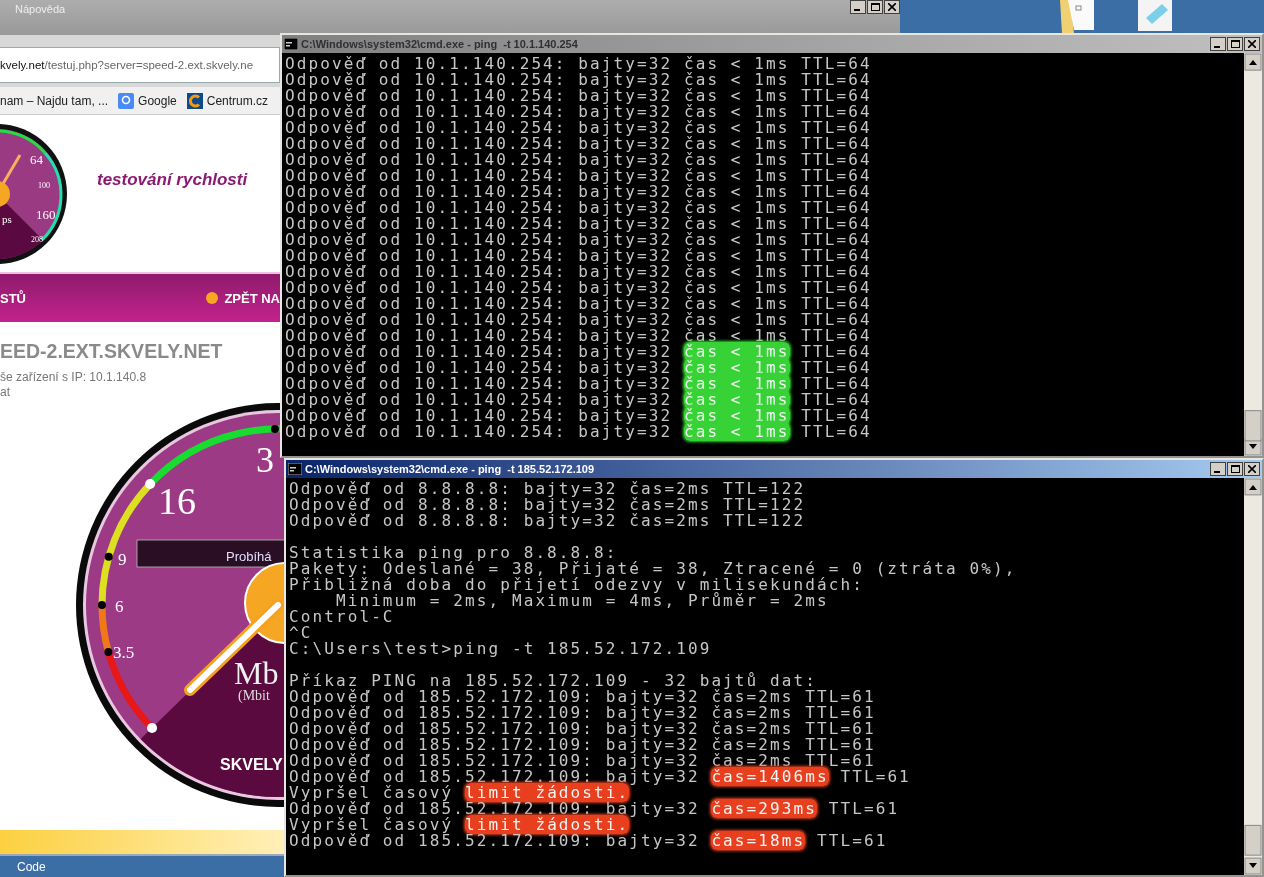 This screenshot has width=1264, height=877. I want to click on window-title: C:\Windows\system32\cmd.exe - ping -t 10.1.140.254, so click(440, 44).